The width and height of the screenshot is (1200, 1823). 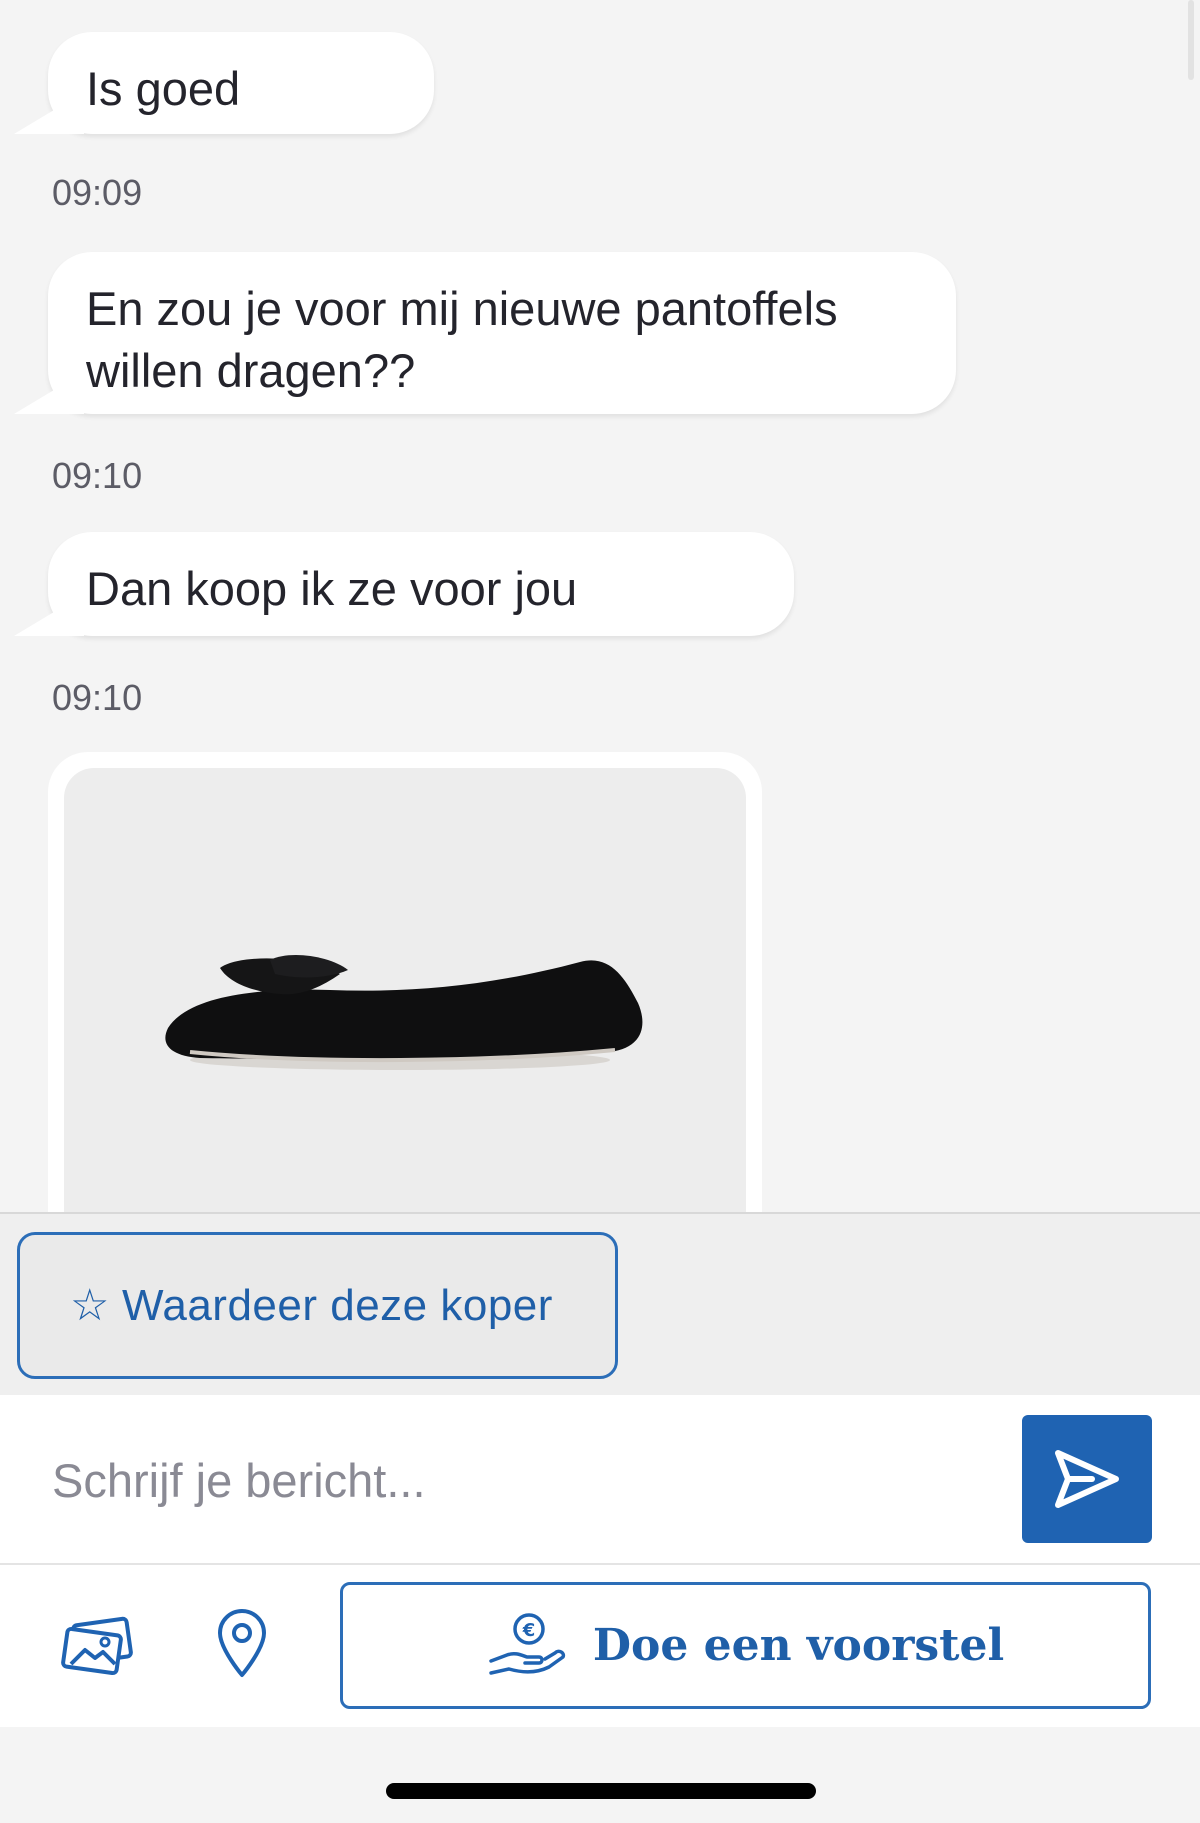 I want to click on rate-buyer-label: Waardeer deze koper, so click(x=337, y=1305).